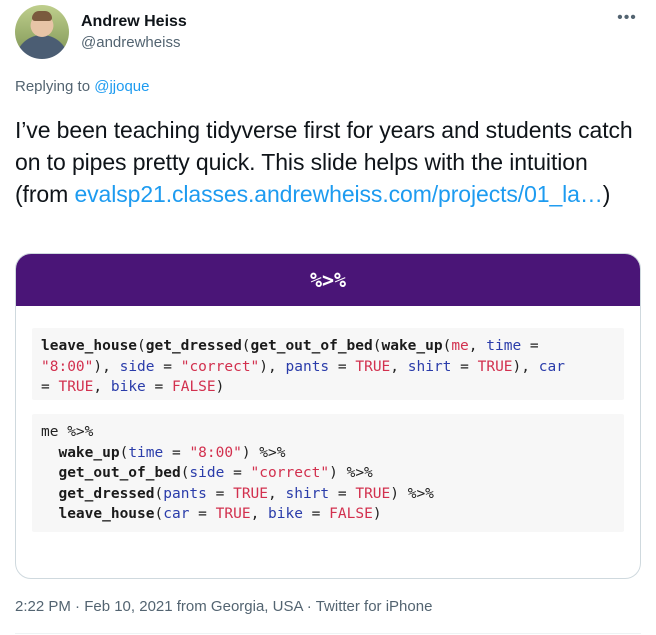 The height and width of the screenshot is (635, 656). What do you see at coordinates (121, 86) in the screenshot?
I see `reply-mention-link: @jjoque` at bounding box center [121, 86].